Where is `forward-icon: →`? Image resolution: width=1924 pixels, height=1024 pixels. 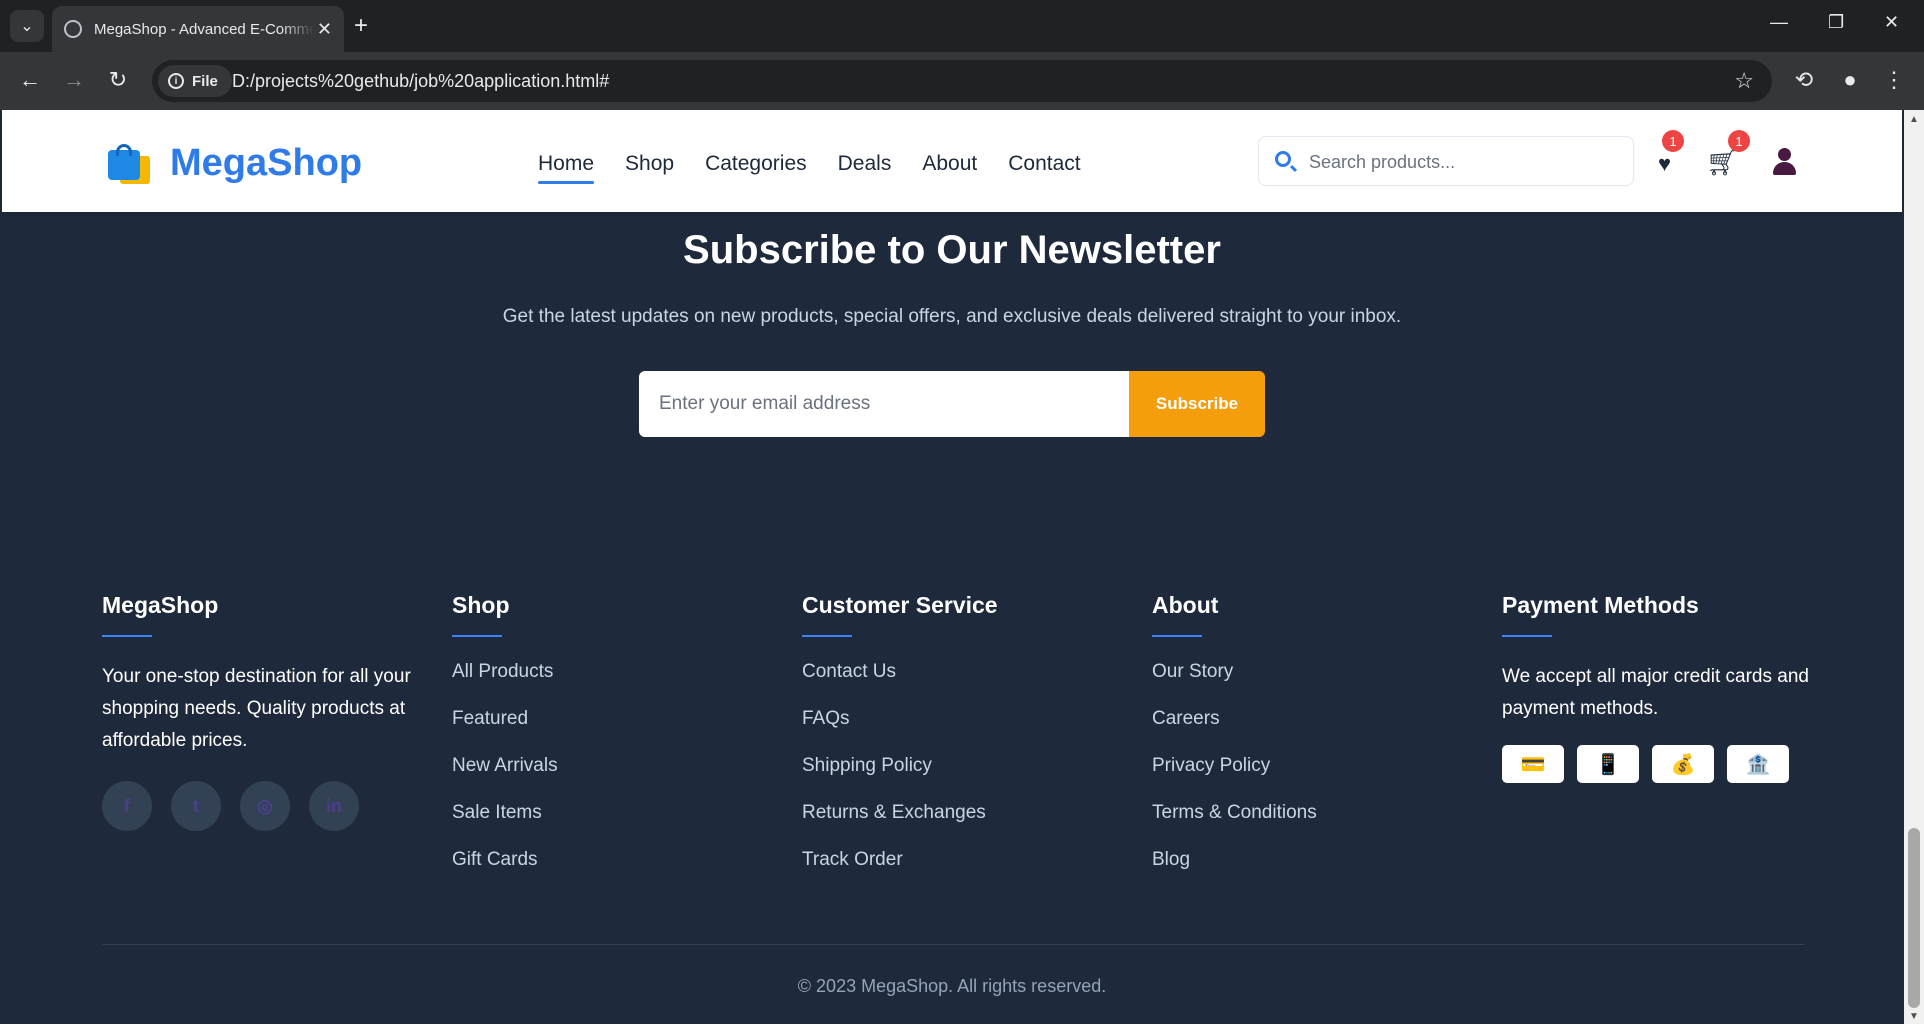 forward-icon: → is located at coordinates (74, 80).